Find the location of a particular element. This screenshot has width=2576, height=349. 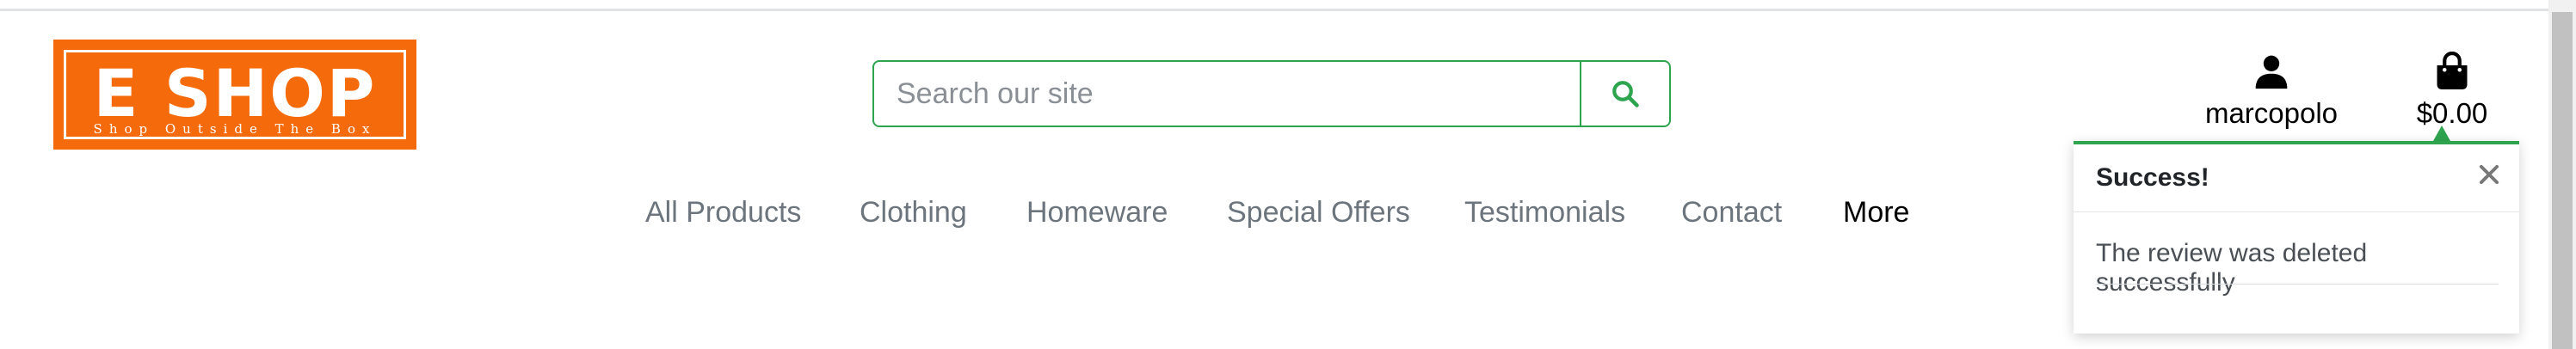

shopping-bag-link: $0.00 is located at coordinates (2452, 91).